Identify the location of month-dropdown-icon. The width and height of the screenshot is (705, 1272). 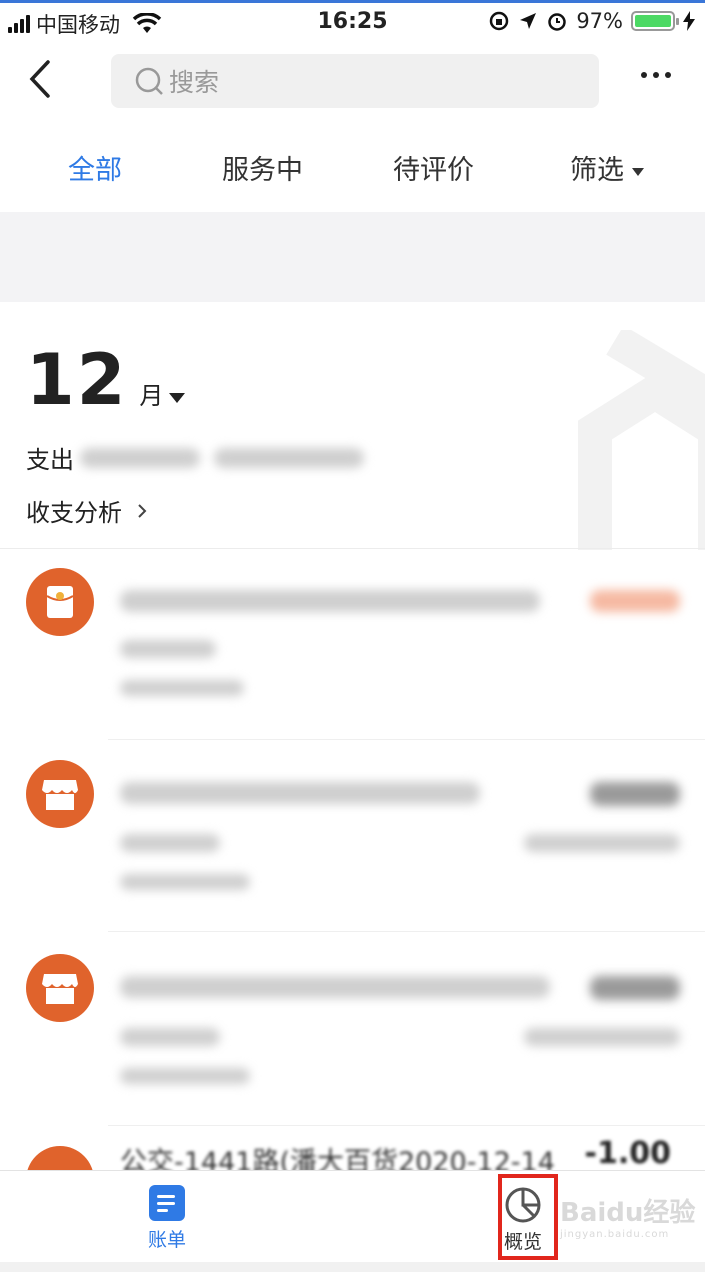
(177, 398).